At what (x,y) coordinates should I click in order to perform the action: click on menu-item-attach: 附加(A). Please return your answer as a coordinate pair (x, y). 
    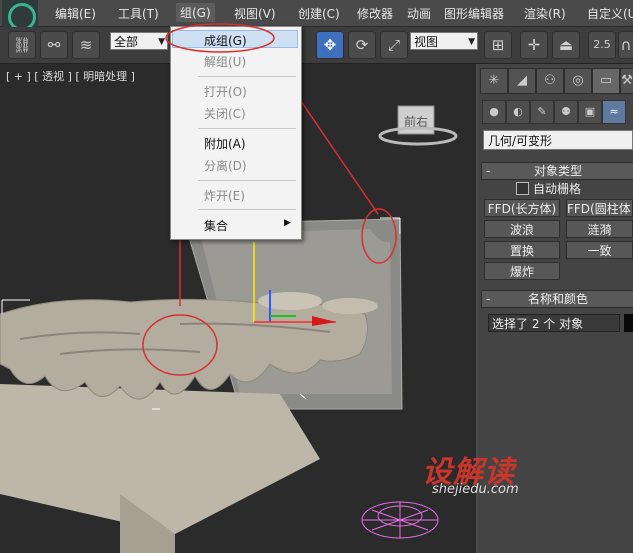
    Looking at the image, I should click on (225, 143).